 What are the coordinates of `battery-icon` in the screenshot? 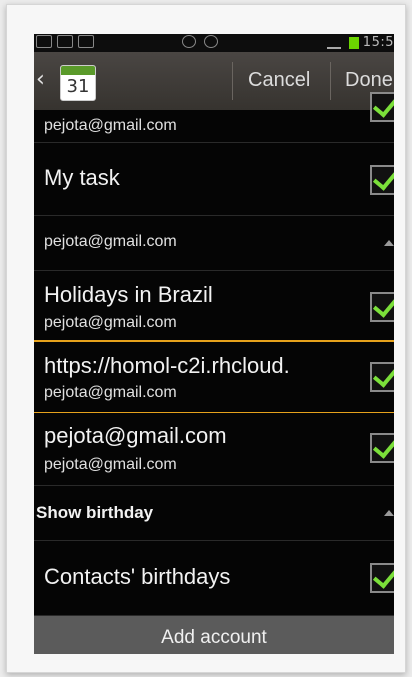 It's located at (353, 42).